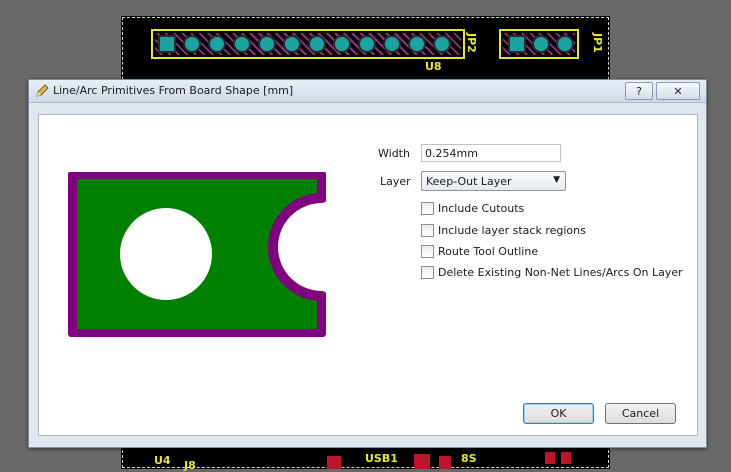  I want to click on checkbox-label: Include layer stack regions, so click(512, 230).